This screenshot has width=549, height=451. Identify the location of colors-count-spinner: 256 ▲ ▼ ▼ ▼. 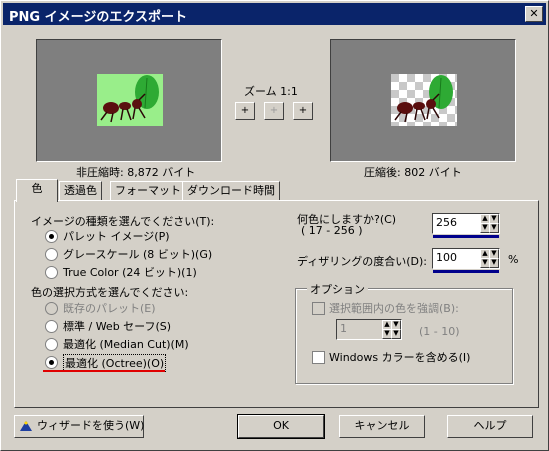
(466, 225).